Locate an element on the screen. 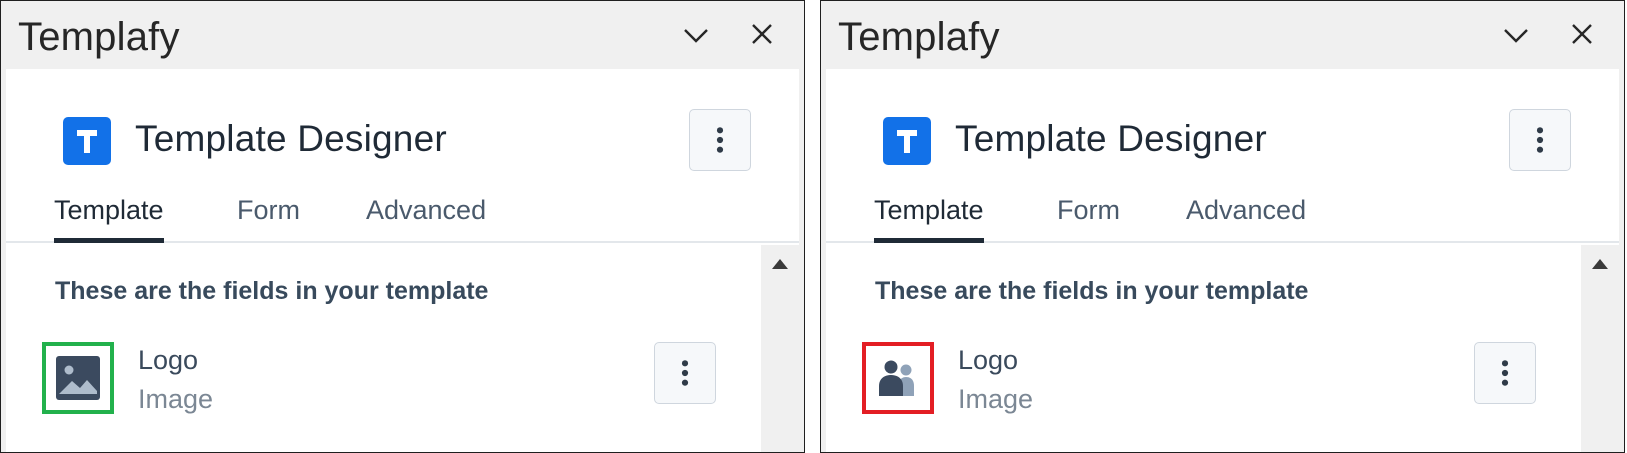 The height and width of the screenshot is (453, 1627). users-icon is located at coordinates (896, 378).